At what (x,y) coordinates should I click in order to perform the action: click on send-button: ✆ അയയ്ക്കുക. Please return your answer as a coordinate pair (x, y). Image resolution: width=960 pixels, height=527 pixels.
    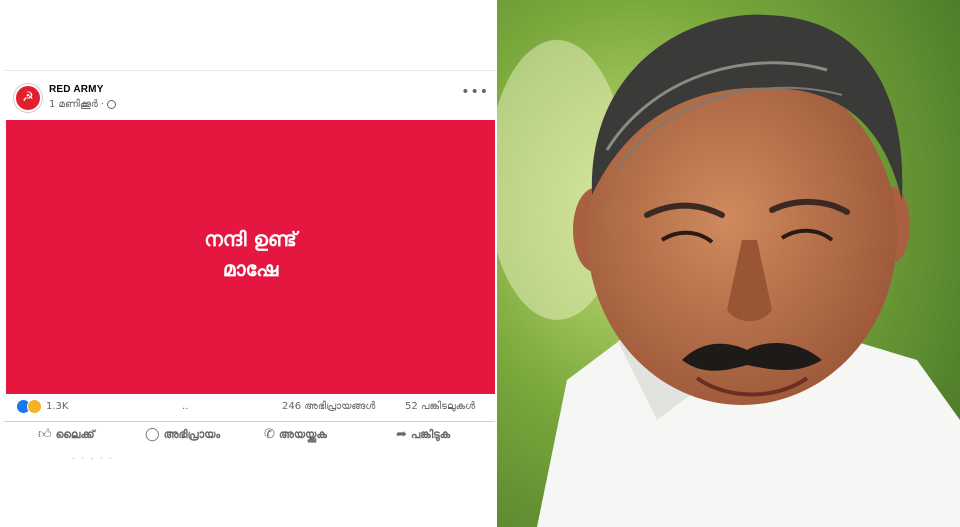
    Looking at the image, I should click on (295, 434).